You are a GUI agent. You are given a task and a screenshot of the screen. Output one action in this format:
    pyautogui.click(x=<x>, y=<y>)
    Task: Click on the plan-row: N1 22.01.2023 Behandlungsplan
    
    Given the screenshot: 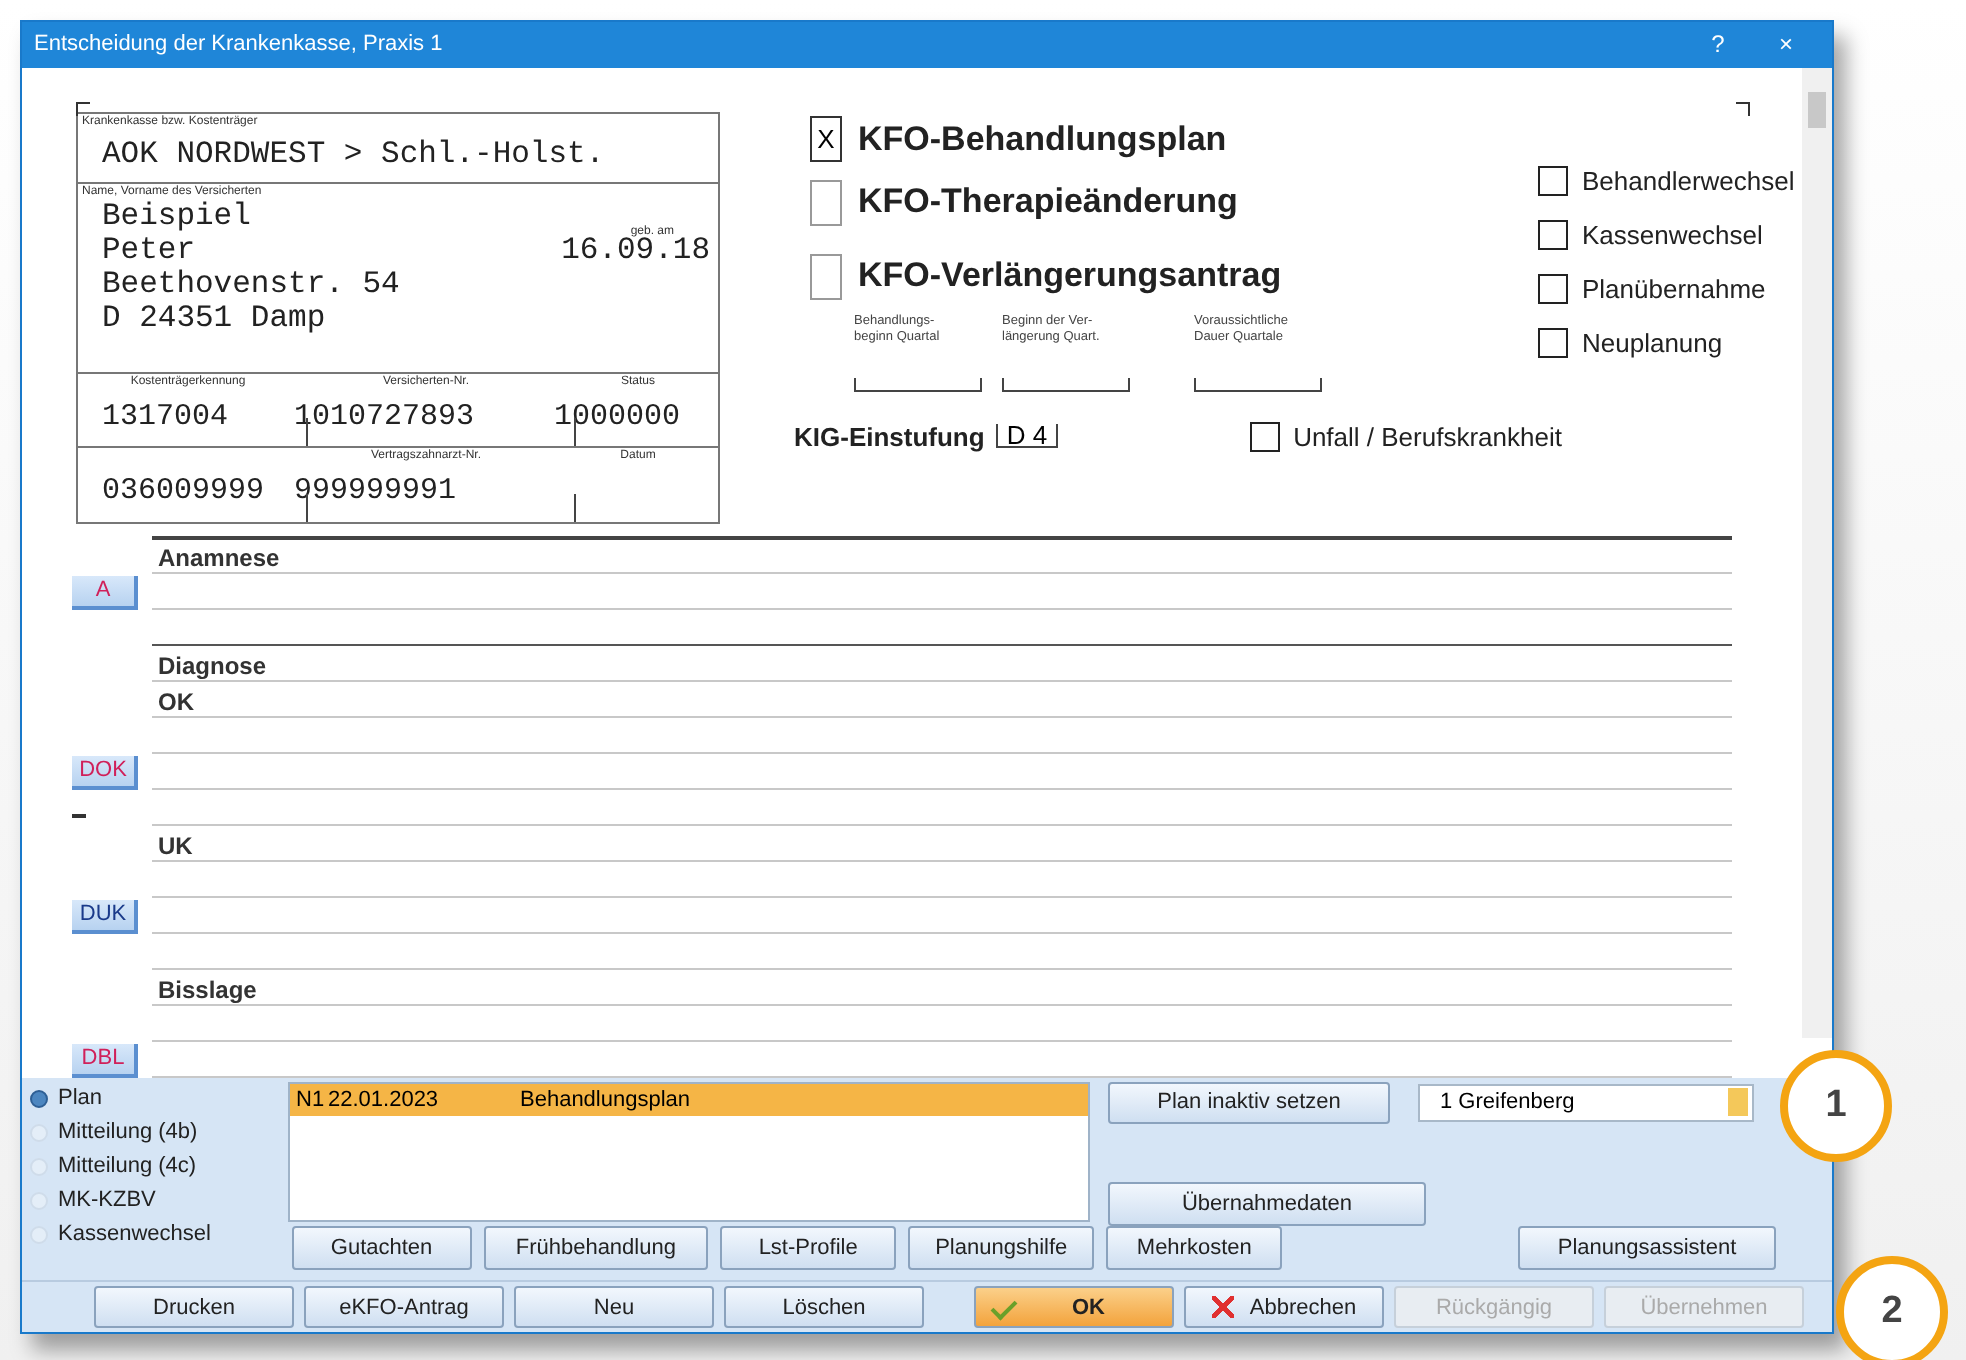 What is the action you would take?
    pyautogui.click(x=689, y=1099)
    